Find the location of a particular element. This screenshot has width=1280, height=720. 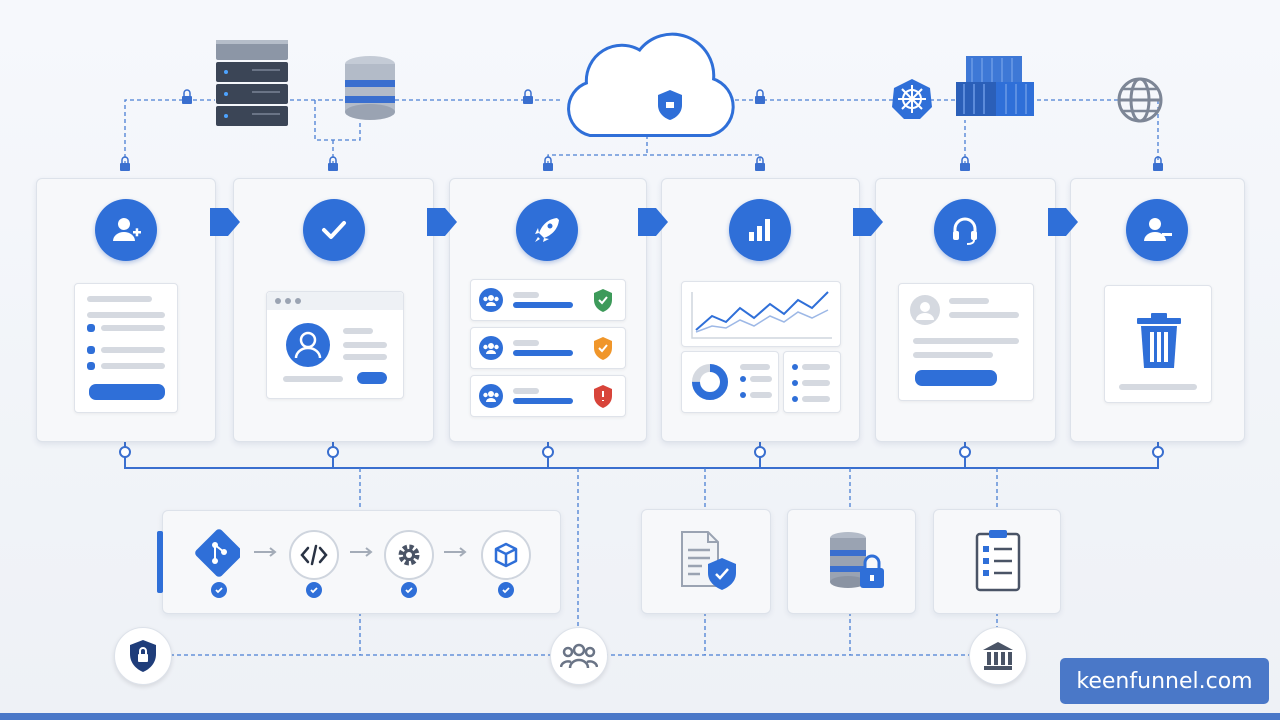

clipboard-checklist-icon is located at coordinates (998, 561).